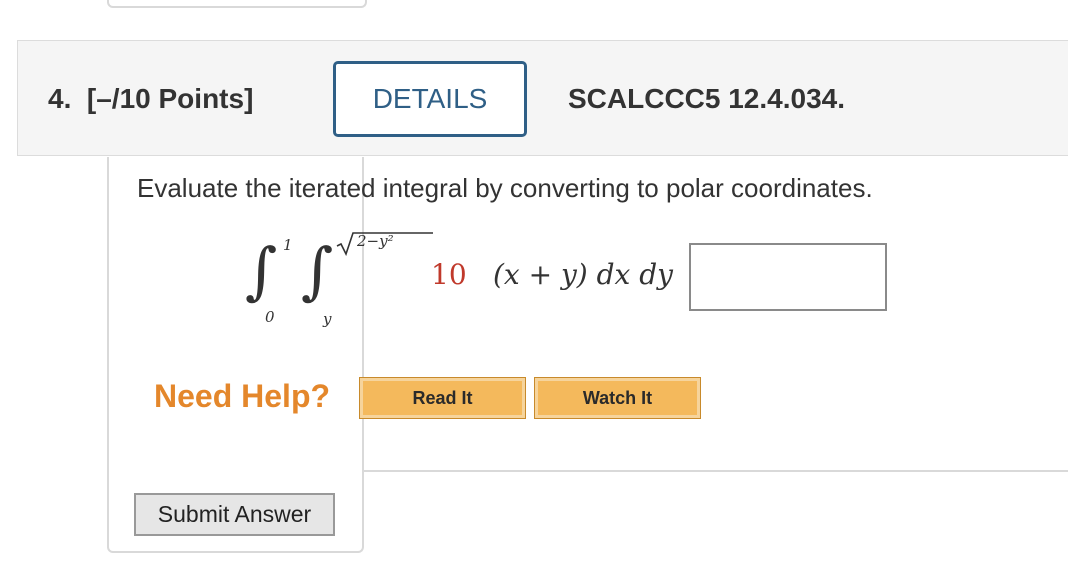 This screenshot has height=572, width=1068. What do you see at coordinates (430, 99) in the screenshot?
I see `details-button: DETAILS` at bounding box center [430, 99].